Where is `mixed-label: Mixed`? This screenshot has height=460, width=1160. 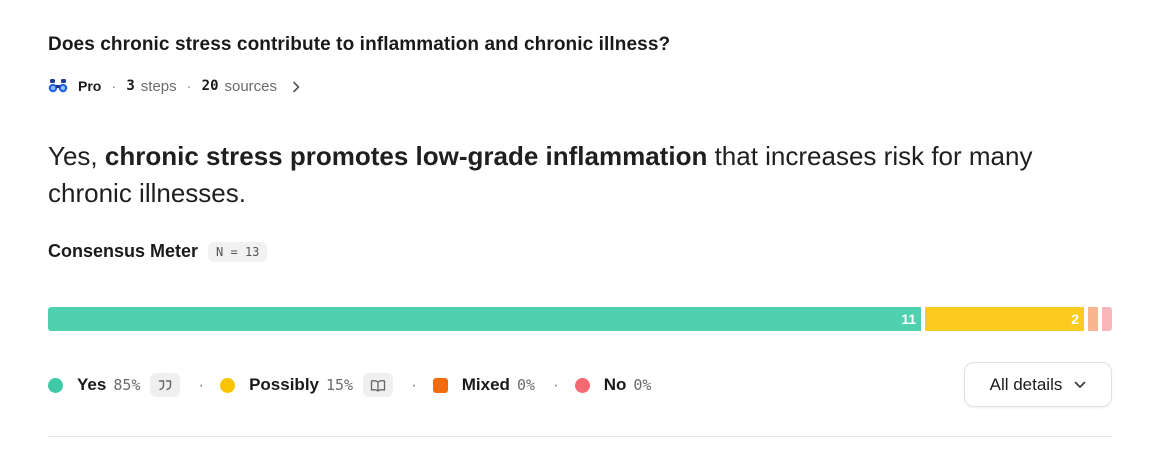
mixed-label: Mixed is located at coordinates (485, 384).